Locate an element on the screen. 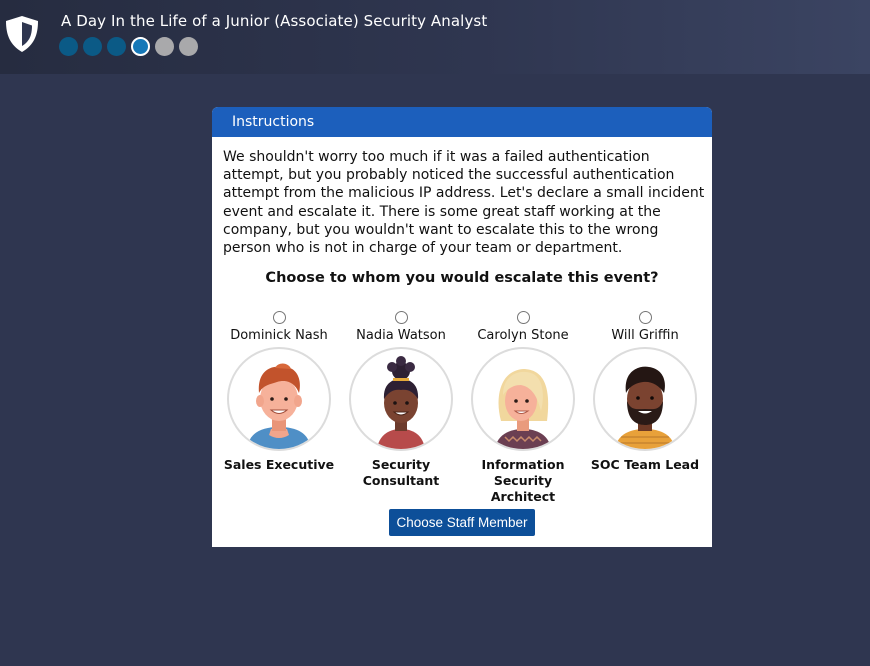 The image size is (870, 666). staff-role: Security Consultant is located at coordinates (401, 472).